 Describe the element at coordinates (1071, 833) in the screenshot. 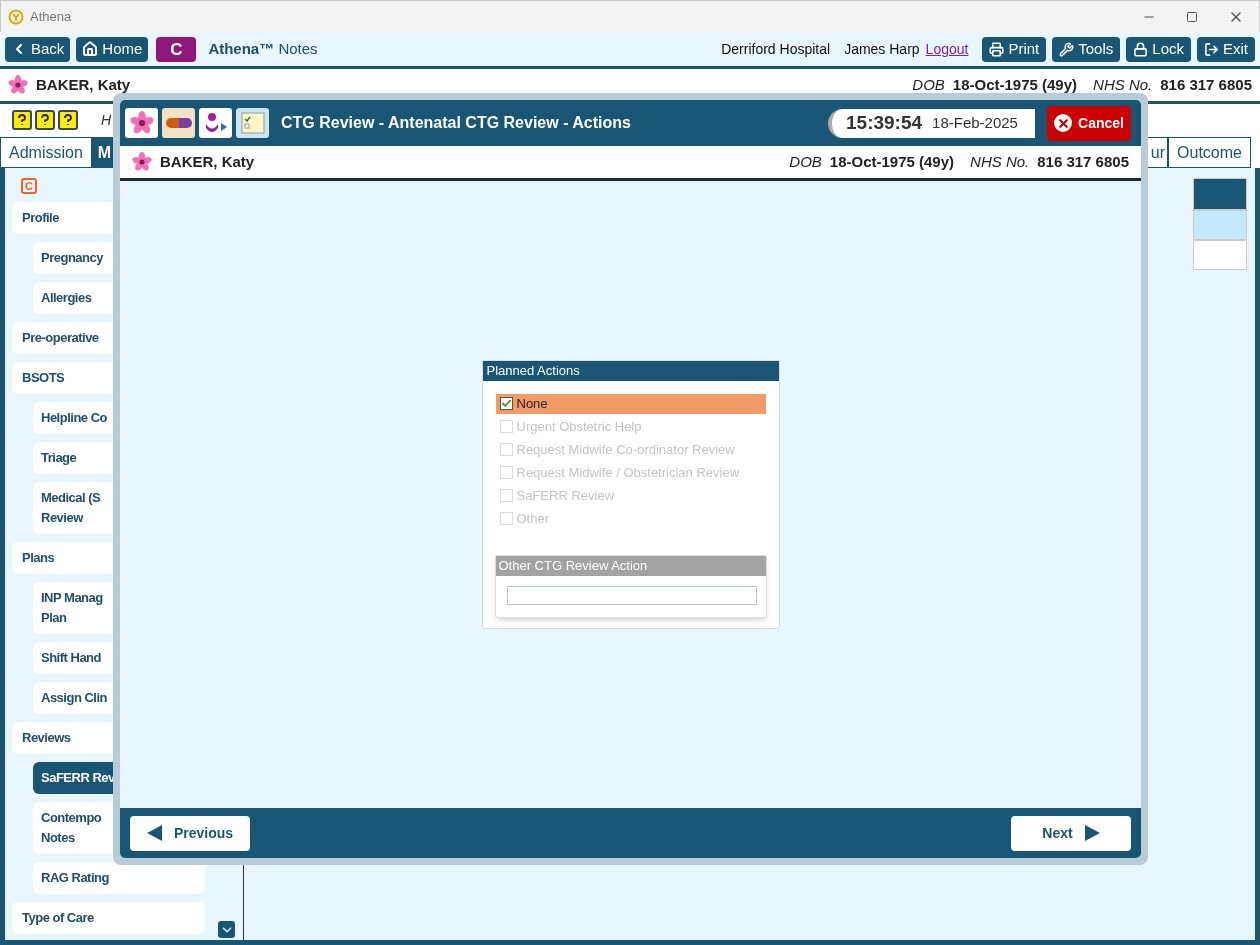

I see `next-button: Next` at that location.